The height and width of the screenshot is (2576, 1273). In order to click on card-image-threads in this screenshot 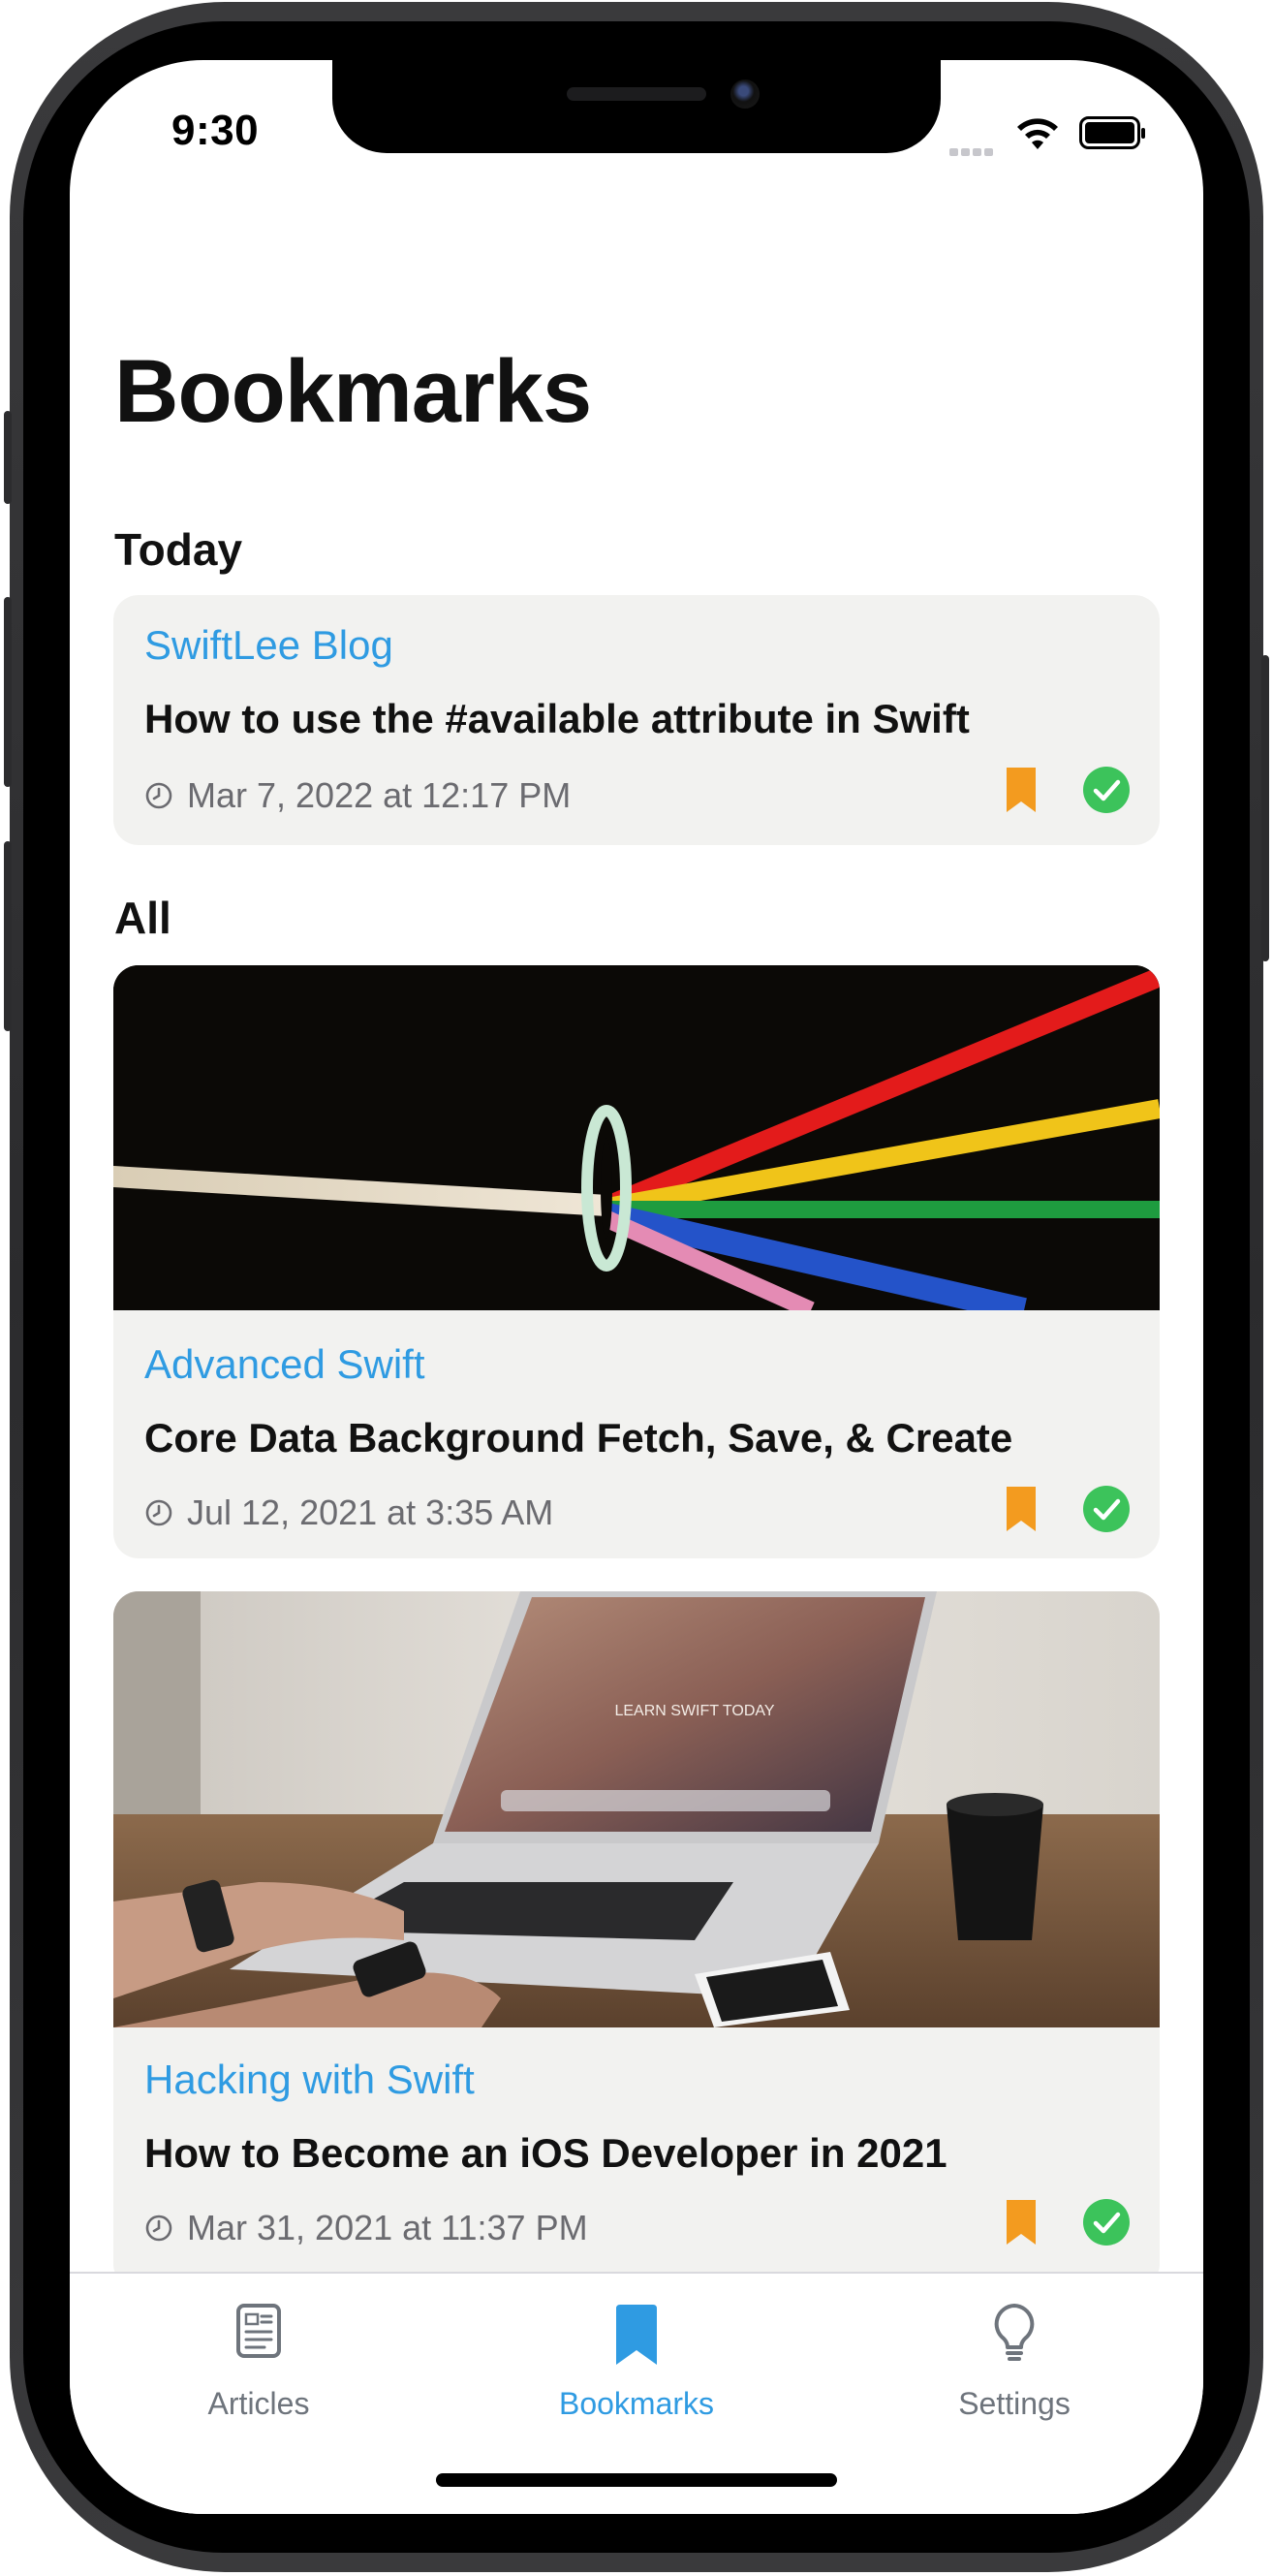, I will do `click(636, 1137)`.